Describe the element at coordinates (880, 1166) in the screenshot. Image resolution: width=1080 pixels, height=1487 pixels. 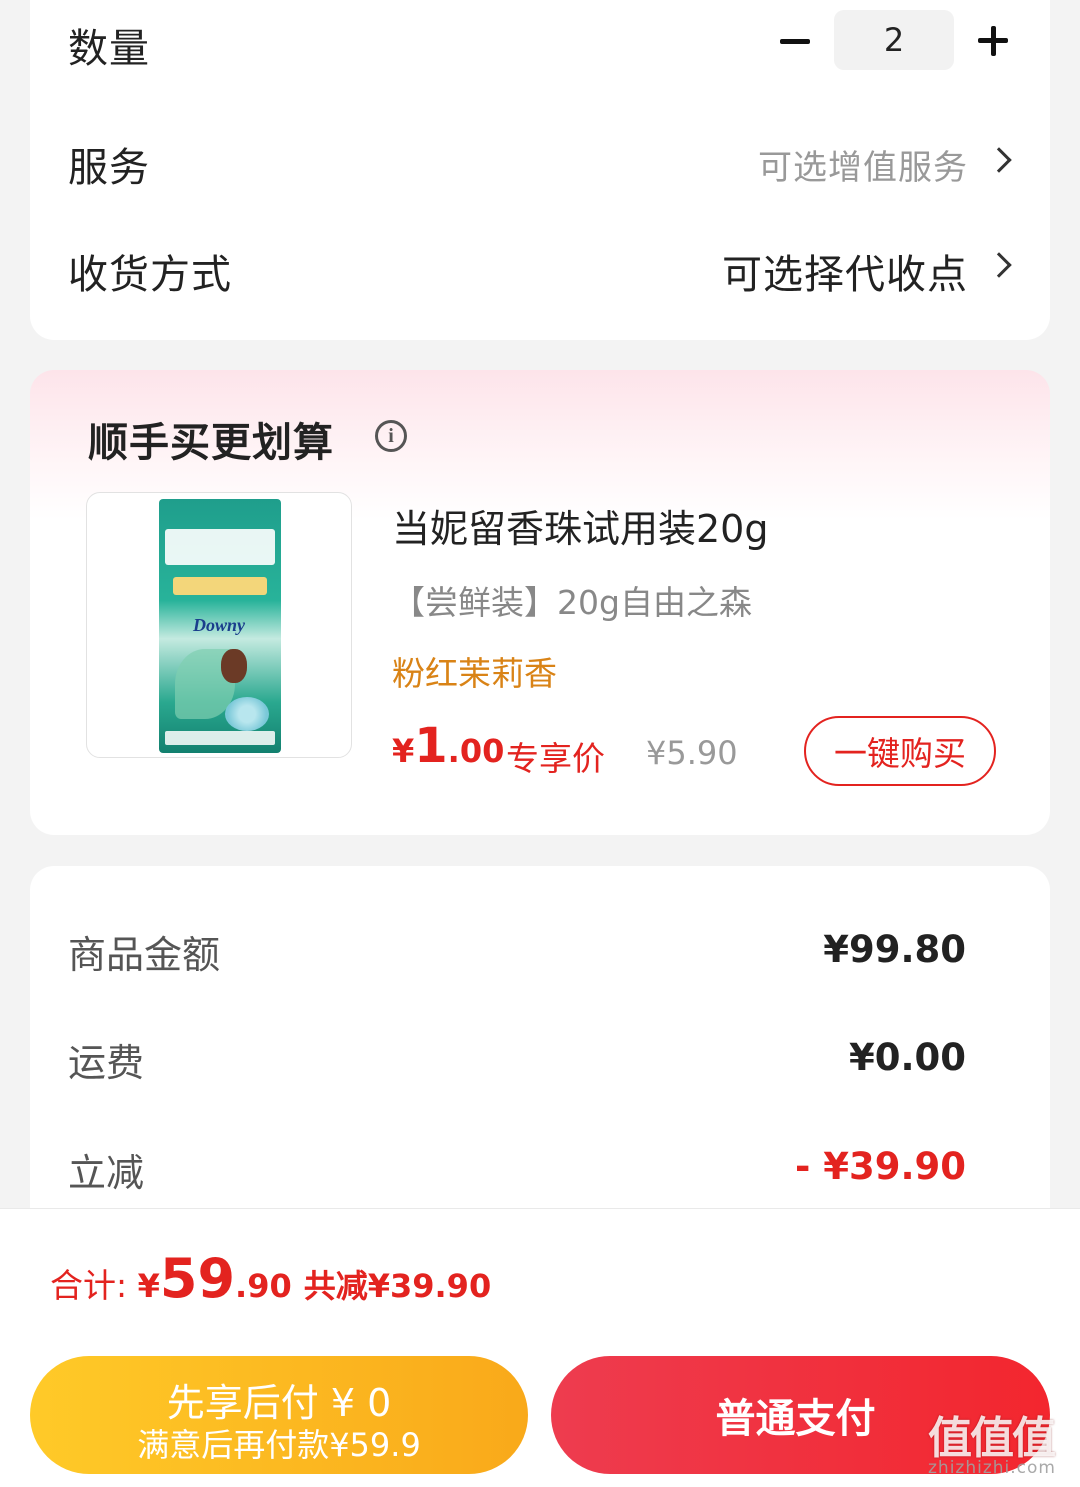
I see `discount-value: - ¥39.90` at that location.